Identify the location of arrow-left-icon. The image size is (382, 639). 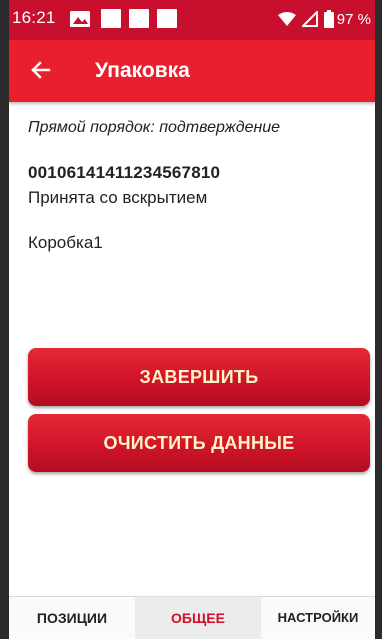
(41, 70).